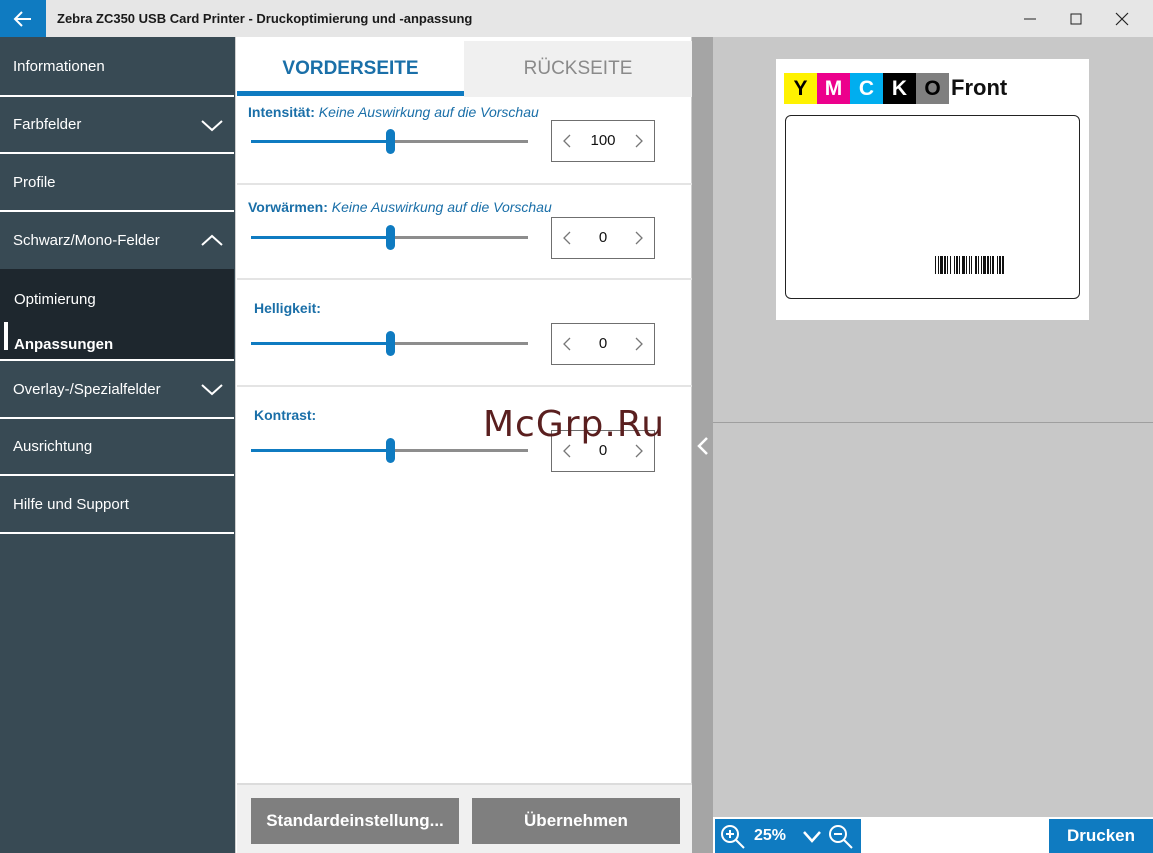  Describe the element at coordinates (979, 87) in the screenshot. I see `card-side-label: Front` at that location.